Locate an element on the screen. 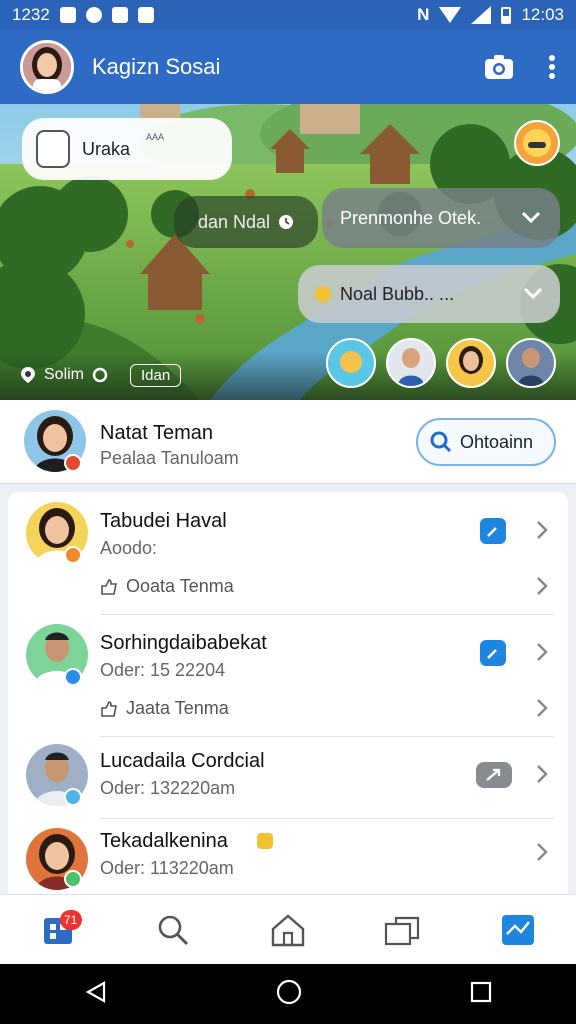 This screenshot has width=576, height=1024. system-navigation-bar is located at coordinates (288, 994).